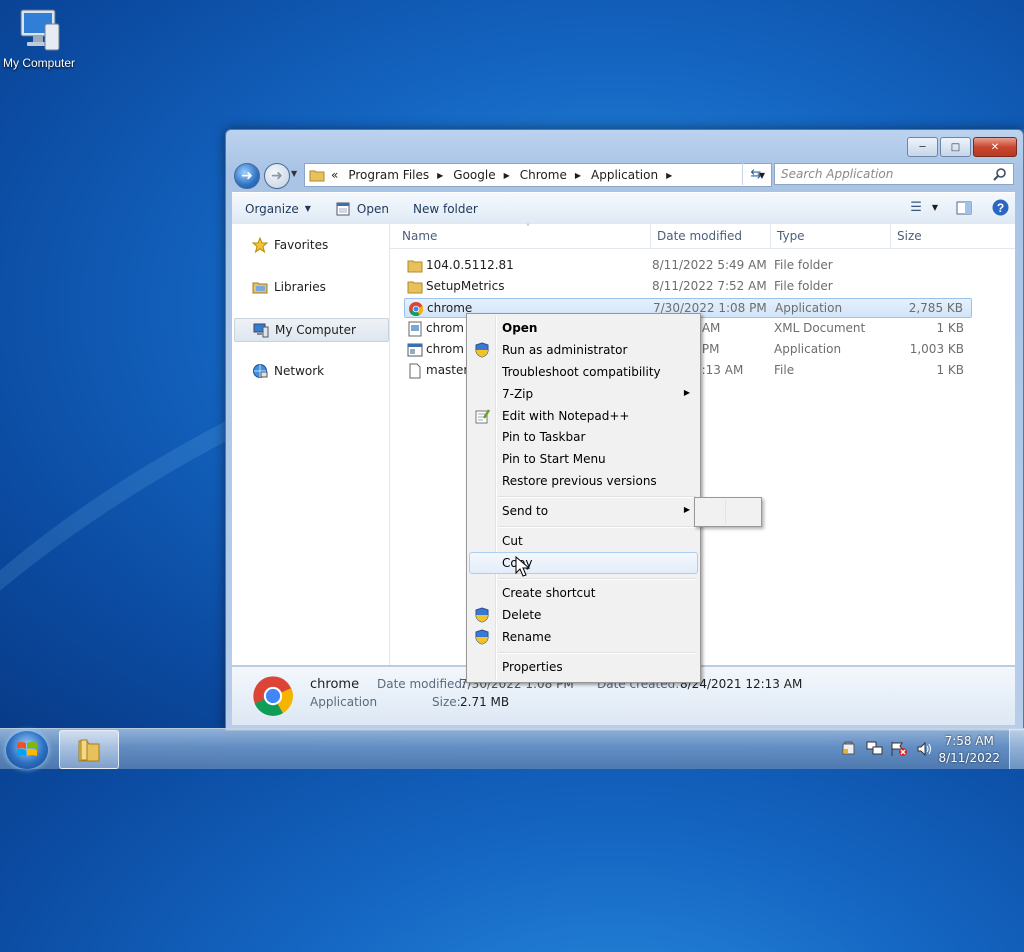  I want to click on clock-time: 7:58 AM, so click(969, 741).